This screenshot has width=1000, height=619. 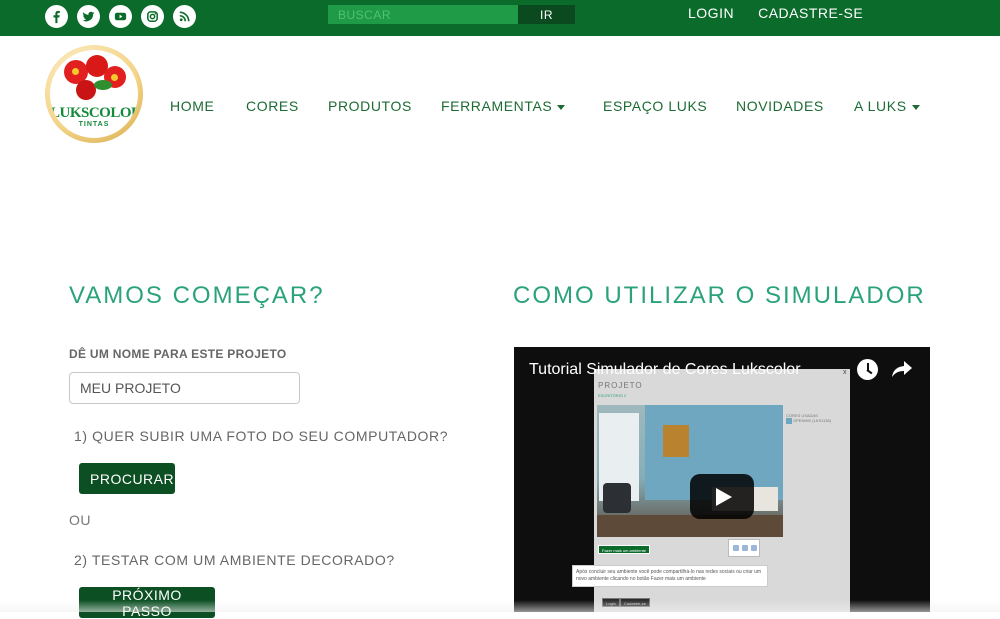 I want to click on video-title: Tutorial Simulador de Cores Lukscolor, so click(x=665, y=370).